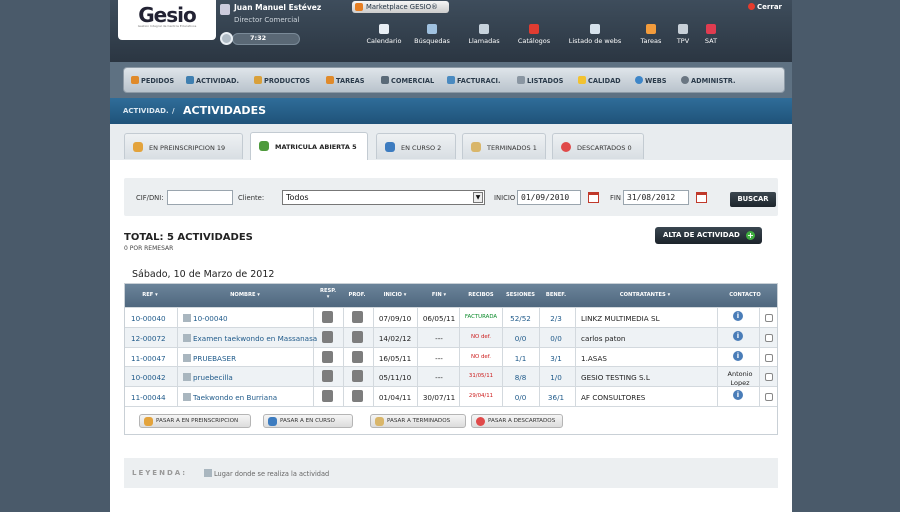 This screenshot has width=900, height=512. What do you see at coordinates (418, 420) in the screenshot?
I see `move-to-finished-button: PASAR A TERMINADOS` at bounding box center [418, 420].